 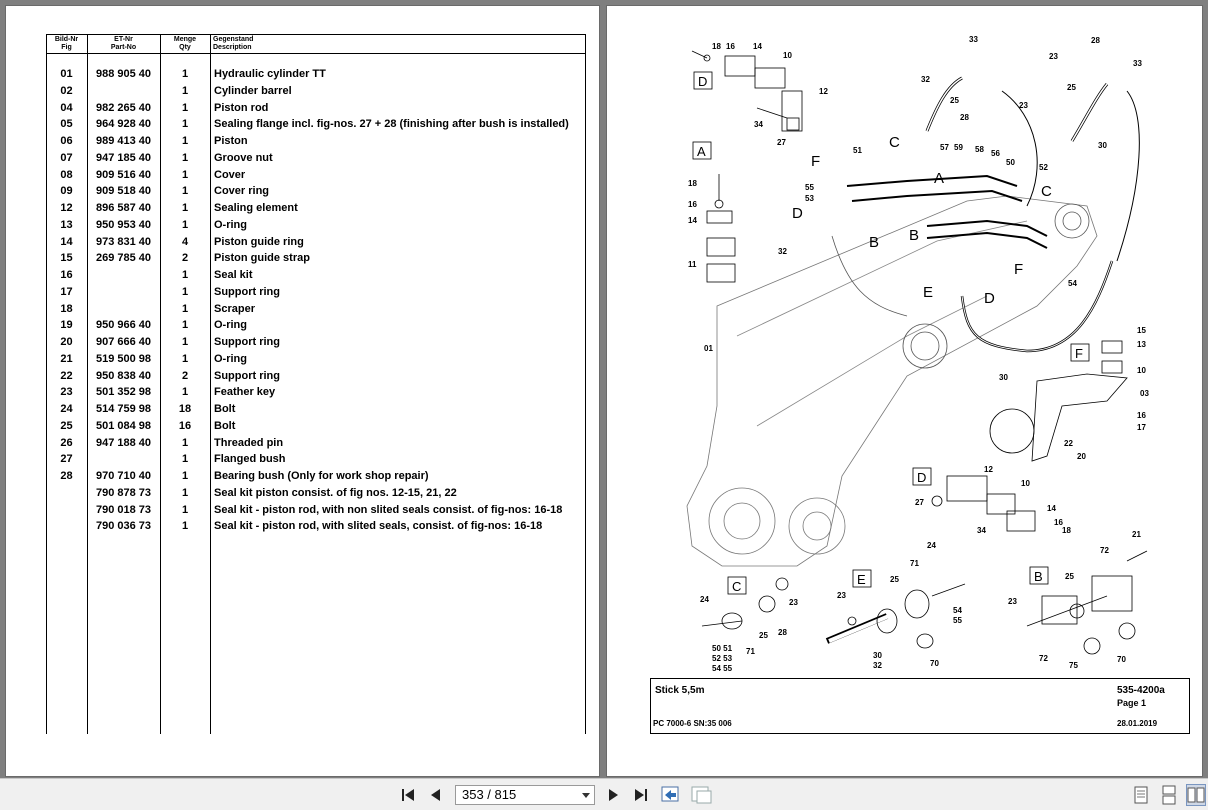 What do you see at coordinates (914, 235) in the screenshot?
I see `arrow-label-b2: B` at bounding box center [914, 235].